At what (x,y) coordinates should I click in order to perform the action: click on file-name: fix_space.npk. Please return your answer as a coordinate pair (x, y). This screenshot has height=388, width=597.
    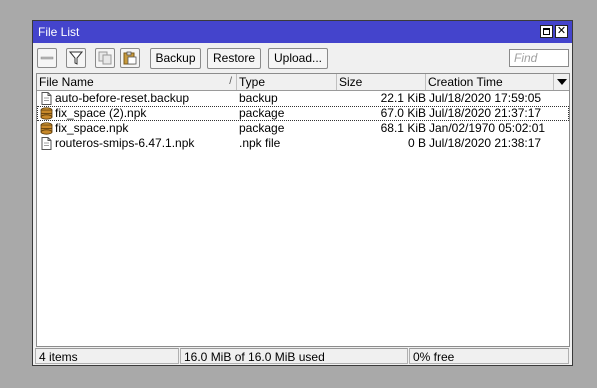
    Looking at the image, I should click on (92, 128).